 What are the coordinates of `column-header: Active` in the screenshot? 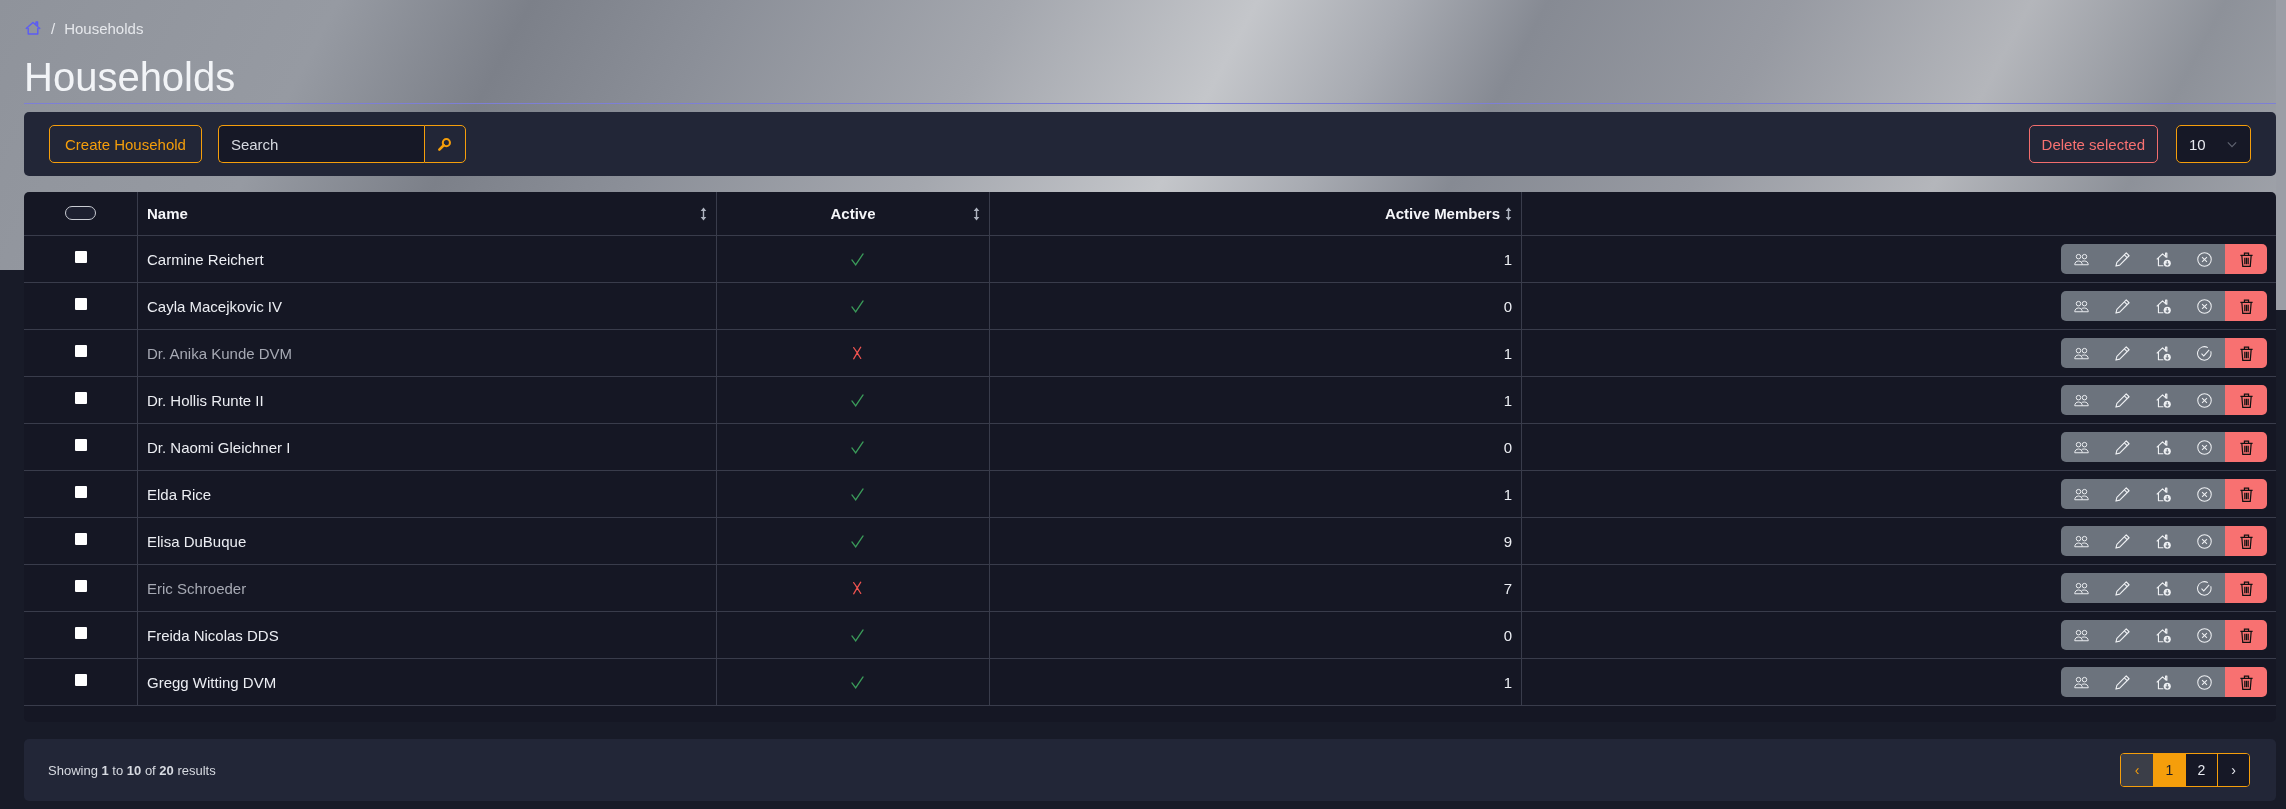 It's located at (853, 213).